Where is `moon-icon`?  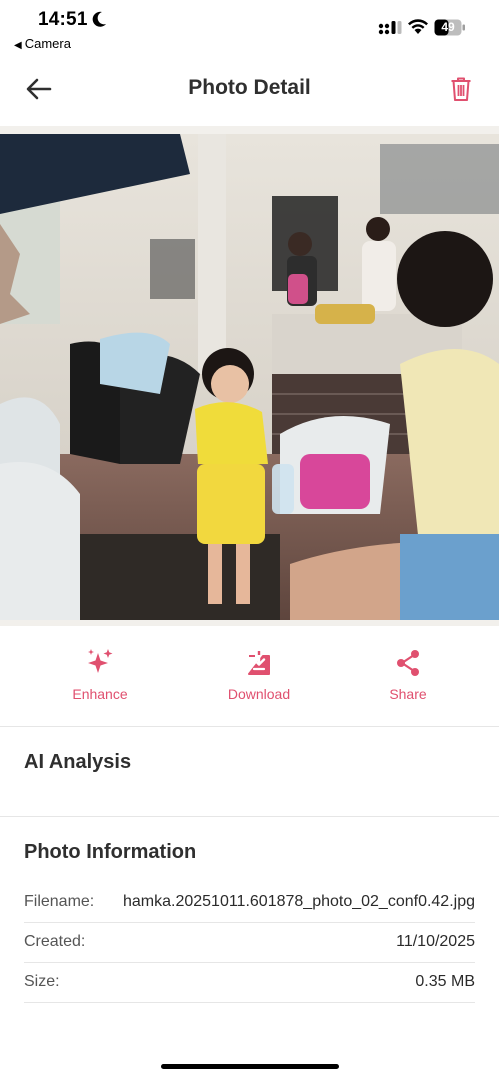 moon-icon is located at coordinates (99, 19).